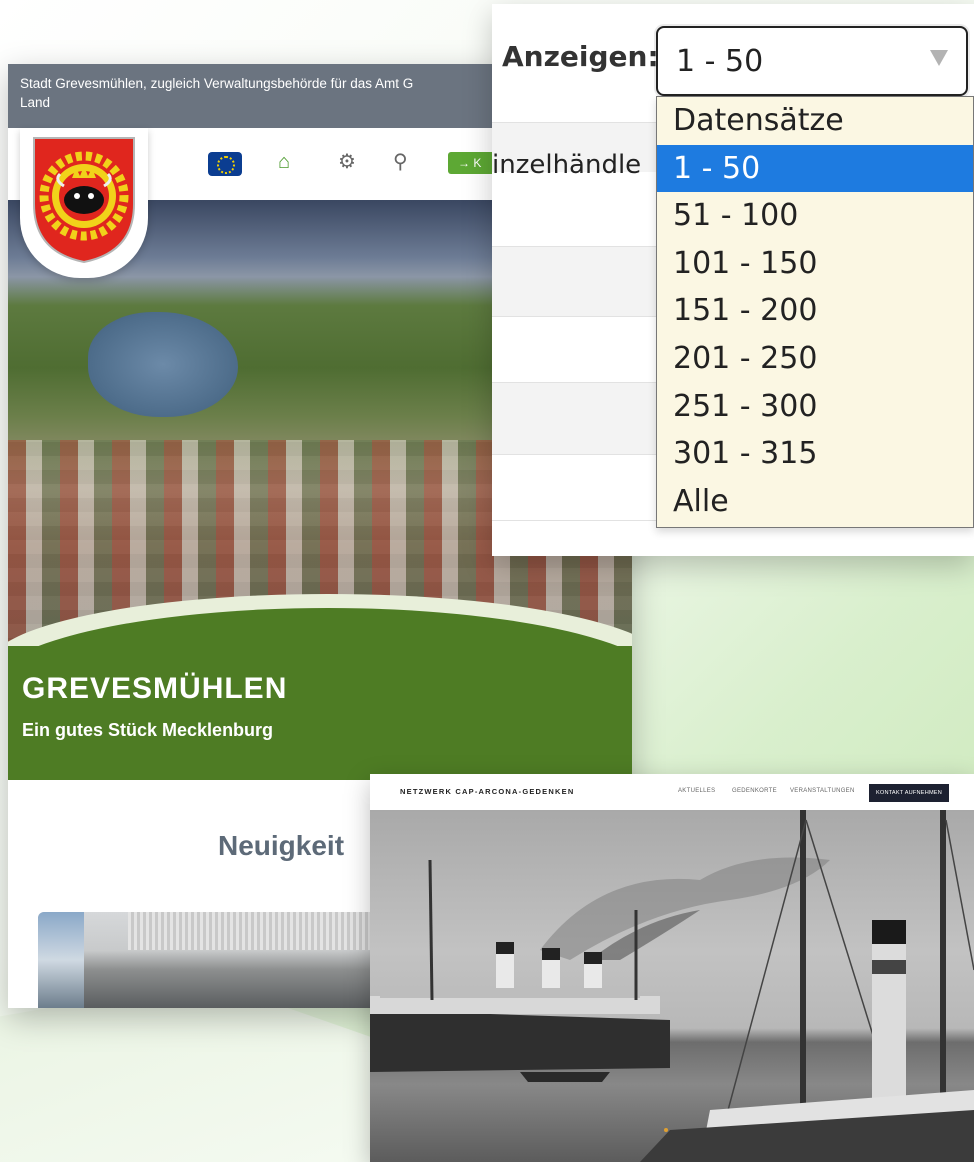 This screenshot has height=1162, width=974. What do you see at coordinates (815, 264) in the screenshot?
I see `select-option: 101 - 150` at bounding box center [815, 264].